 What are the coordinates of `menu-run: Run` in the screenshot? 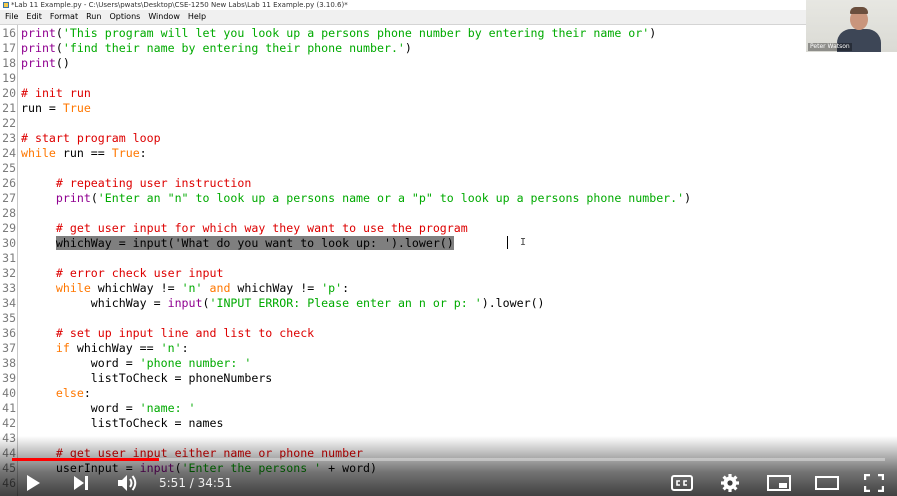 It's located at (93, 17).